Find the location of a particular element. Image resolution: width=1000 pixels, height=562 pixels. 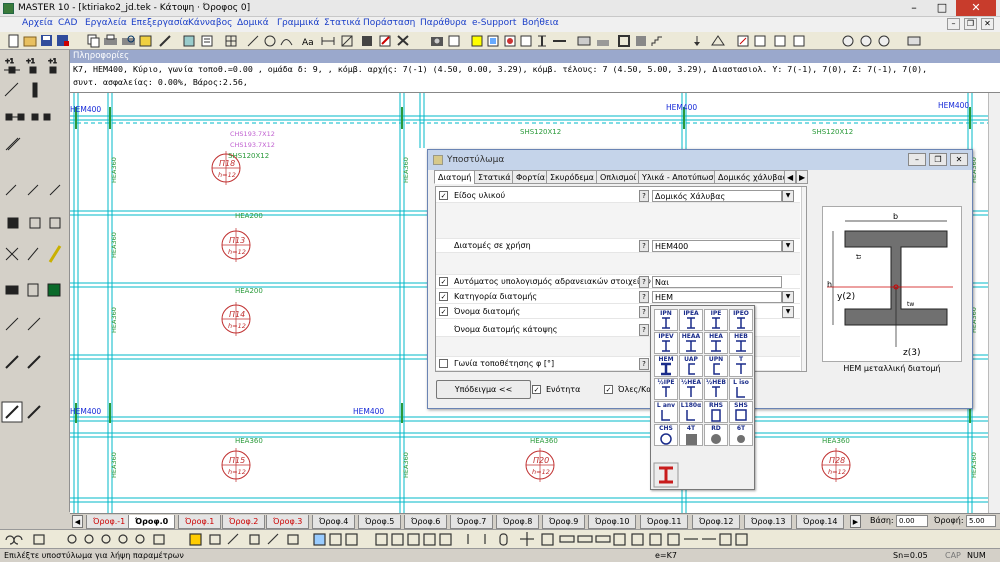

palette-t: T is located at coordinates (741, 366).